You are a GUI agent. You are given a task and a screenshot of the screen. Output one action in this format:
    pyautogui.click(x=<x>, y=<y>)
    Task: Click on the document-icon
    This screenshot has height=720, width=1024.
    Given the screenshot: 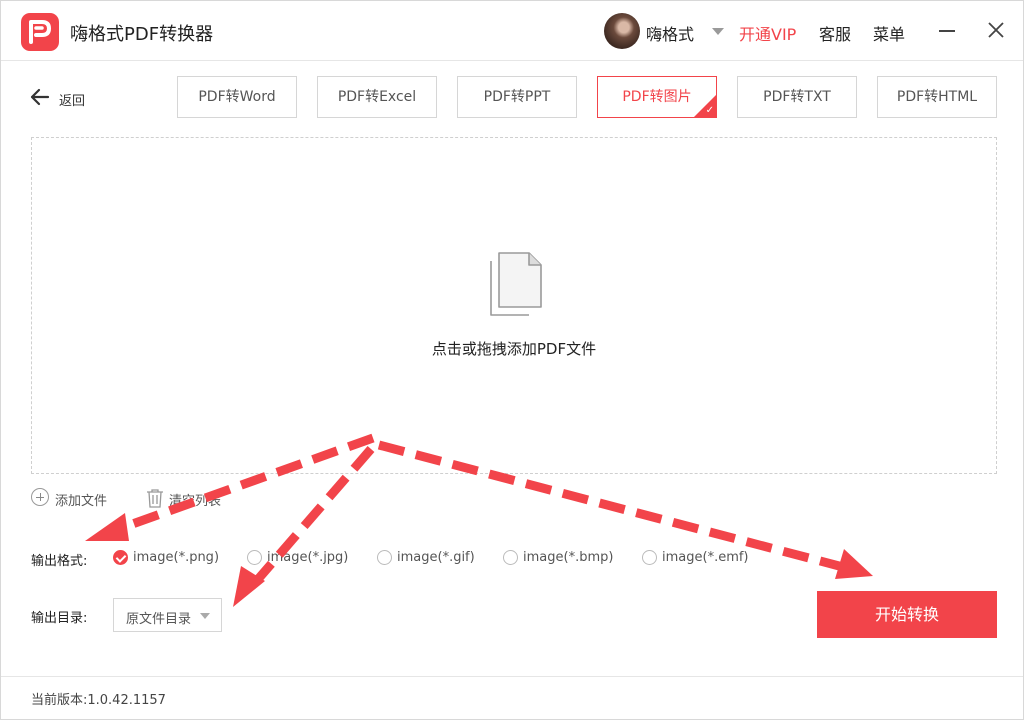 What is the action you would take?
    pyautogui.click(x=516, y=284)
    